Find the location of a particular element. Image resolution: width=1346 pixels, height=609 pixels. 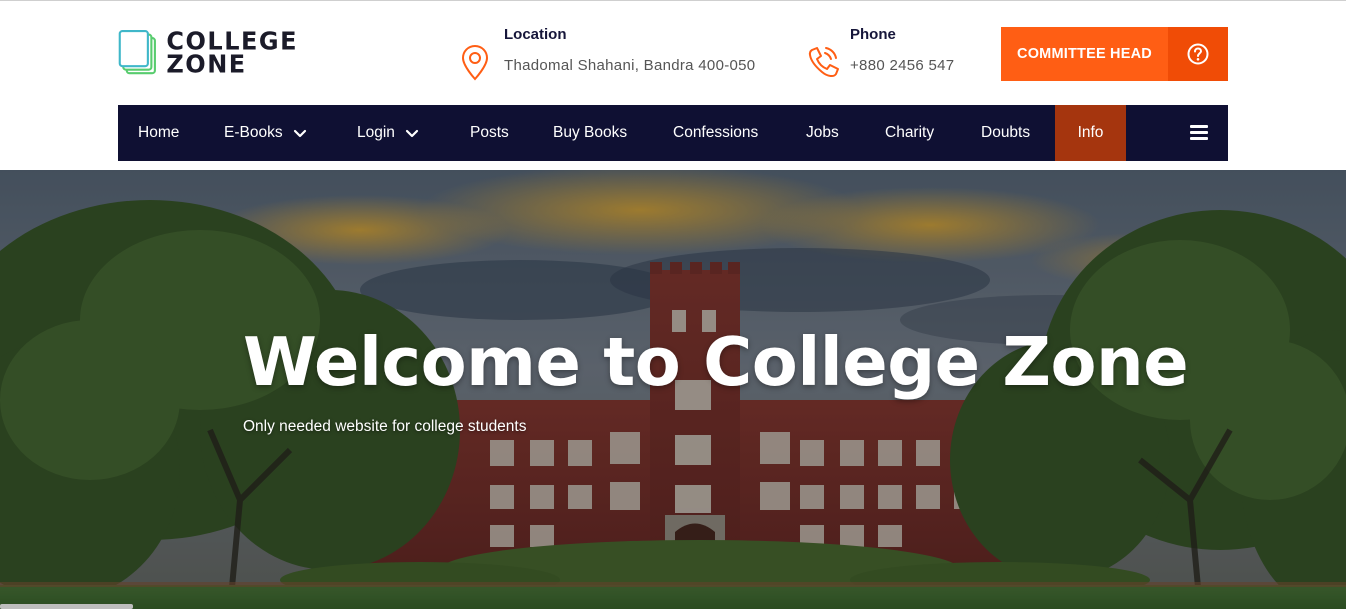

nav-item-charity: Charity is located at coordinates (909, 133).